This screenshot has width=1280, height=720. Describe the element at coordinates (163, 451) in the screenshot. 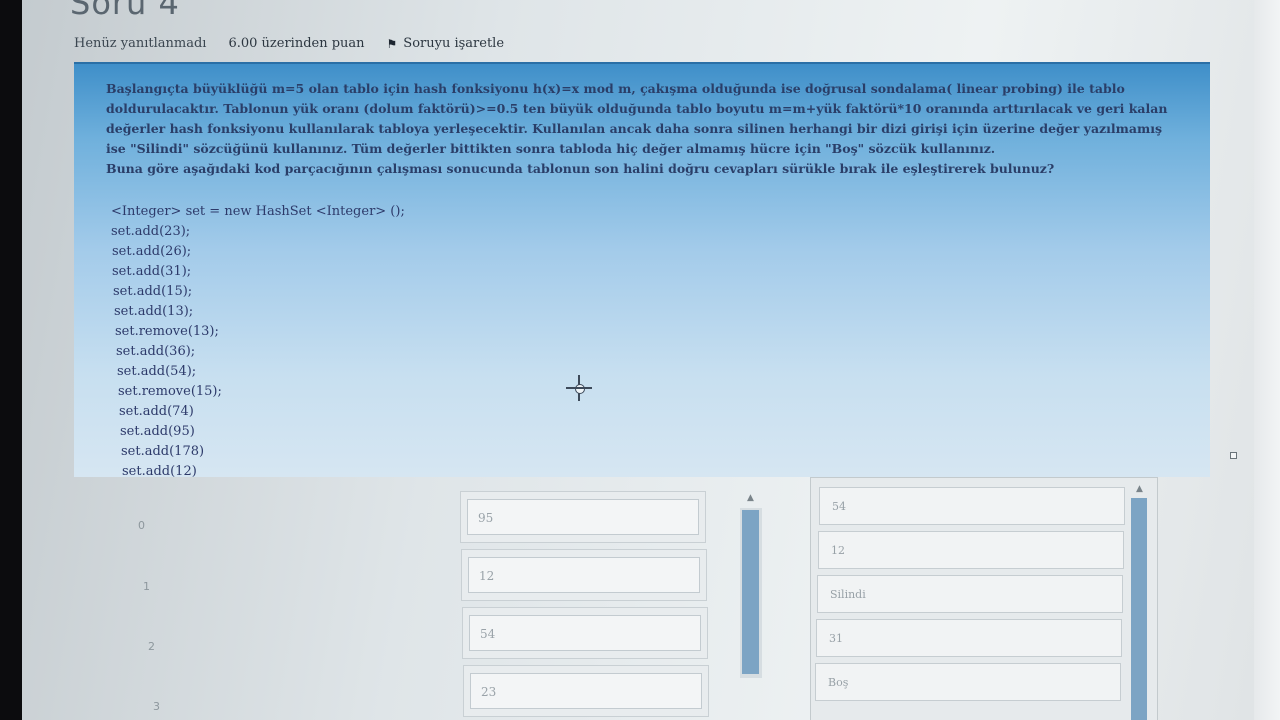

I see `code-line: set.add(178)` at that location.